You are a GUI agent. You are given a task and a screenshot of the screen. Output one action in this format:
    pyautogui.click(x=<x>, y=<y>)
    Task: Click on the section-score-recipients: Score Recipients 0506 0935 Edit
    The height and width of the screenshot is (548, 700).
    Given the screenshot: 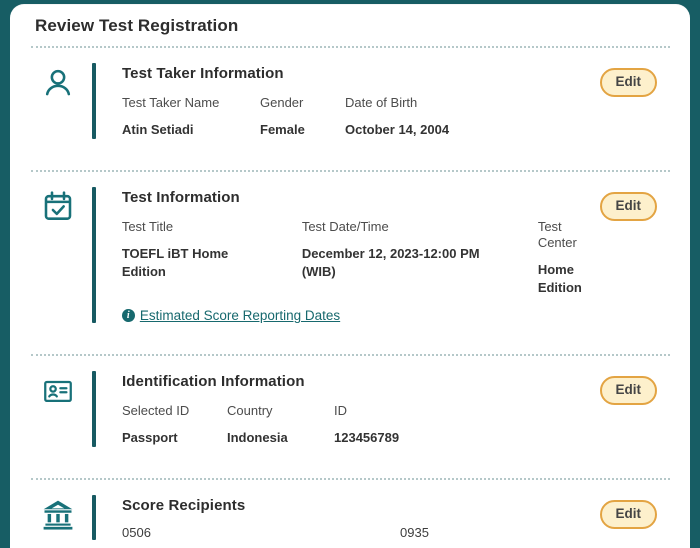 What is the action you would take?
    pyautogui.click(x=350, y=517)
    